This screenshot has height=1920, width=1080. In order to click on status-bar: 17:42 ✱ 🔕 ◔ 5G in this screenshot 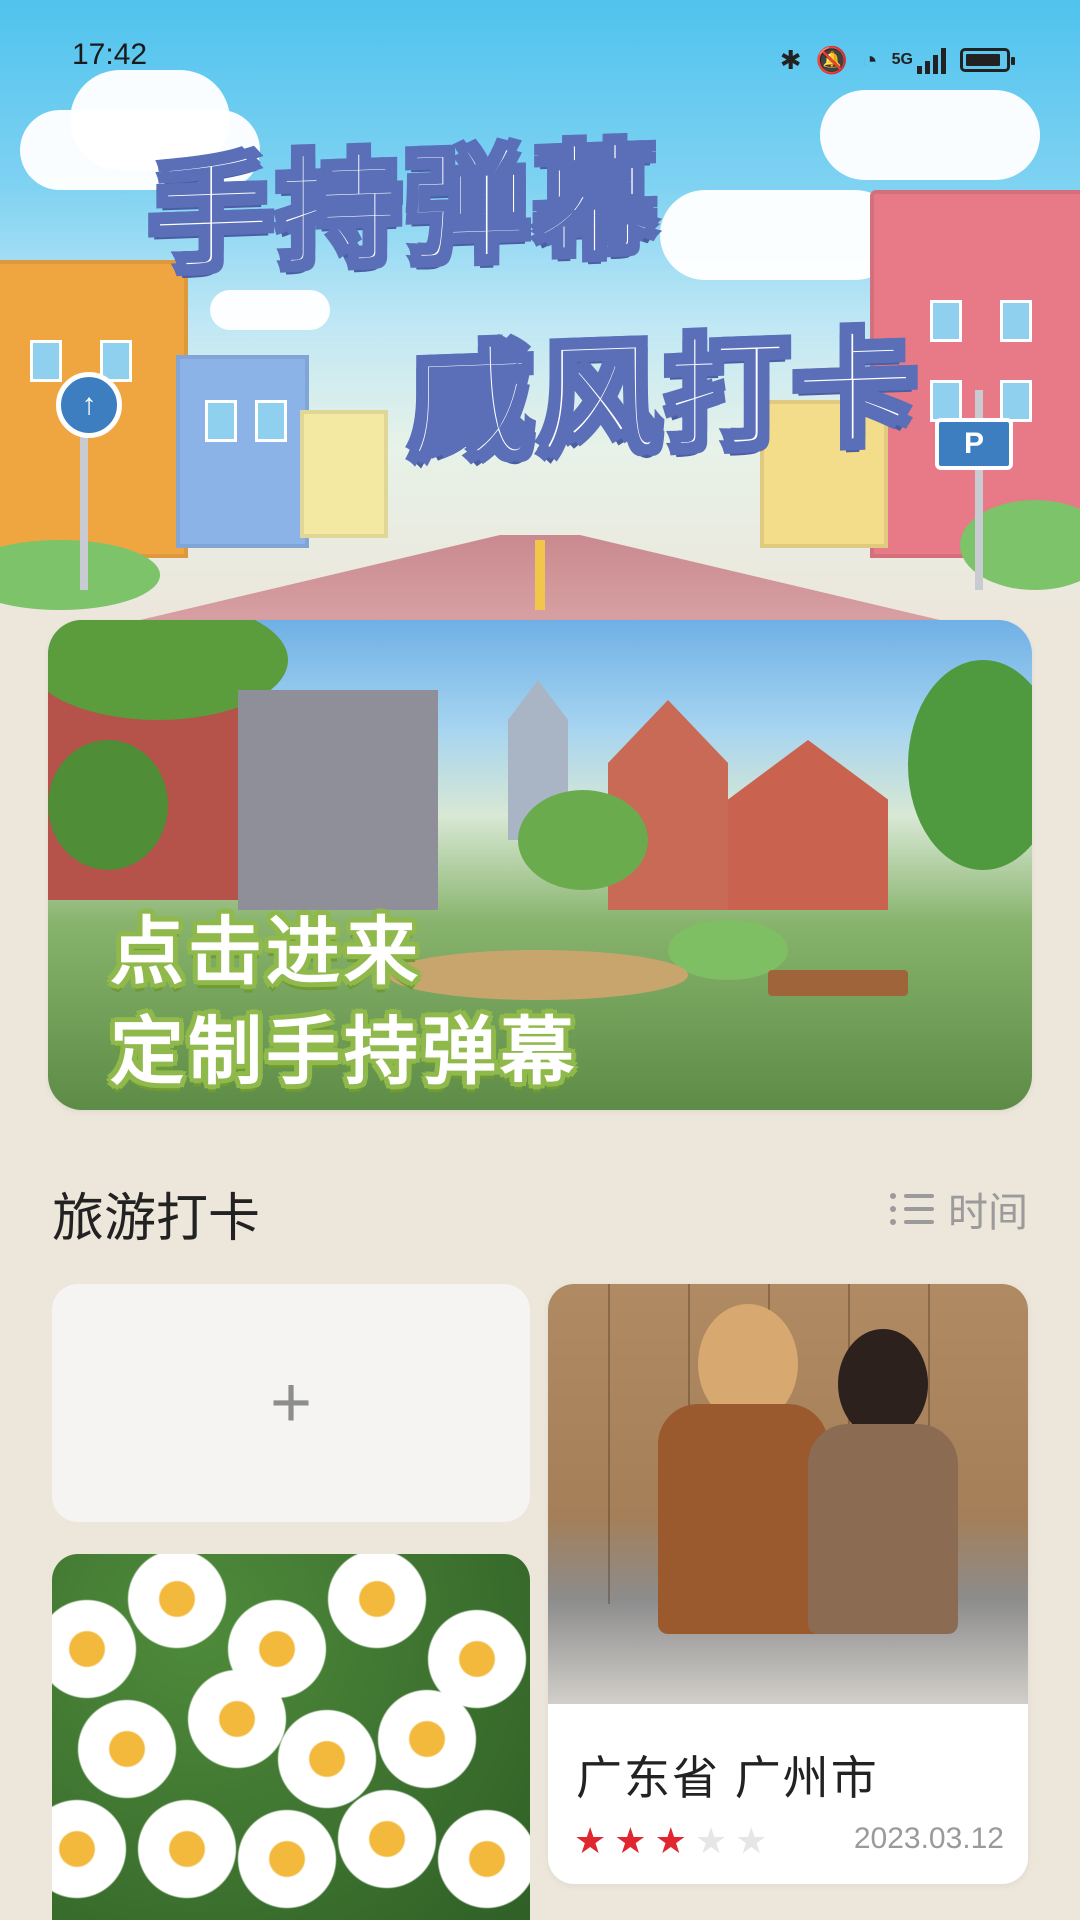, I will do `click(540, 60)`.